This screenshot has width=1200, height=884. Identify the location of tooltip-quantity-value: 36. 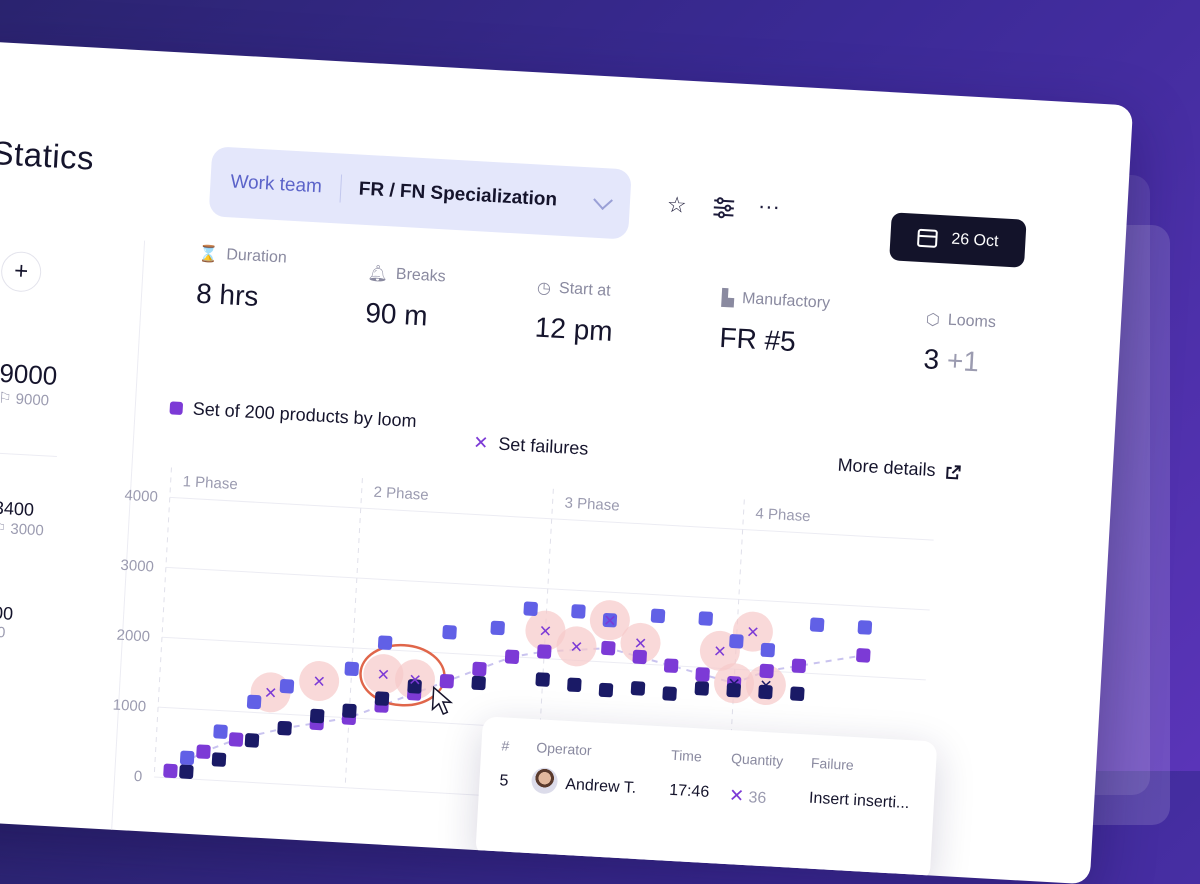
(757, 798).